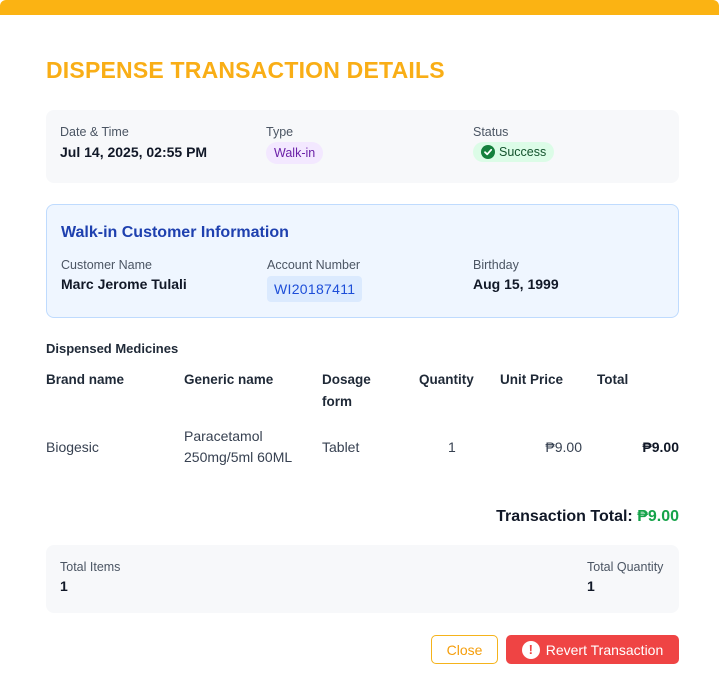  Describe the element at coordinates (452, 447) in the screenshot. I see `cell-quantity: 1` at that location.